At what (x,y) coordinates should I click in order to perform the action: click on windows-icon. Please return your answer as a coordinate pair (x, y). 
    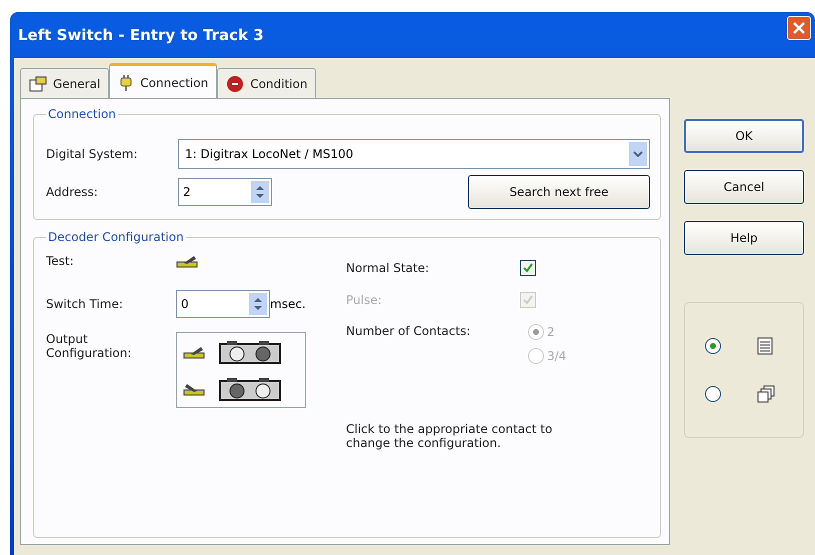
    Looking at the image, I should click on (766, 394).